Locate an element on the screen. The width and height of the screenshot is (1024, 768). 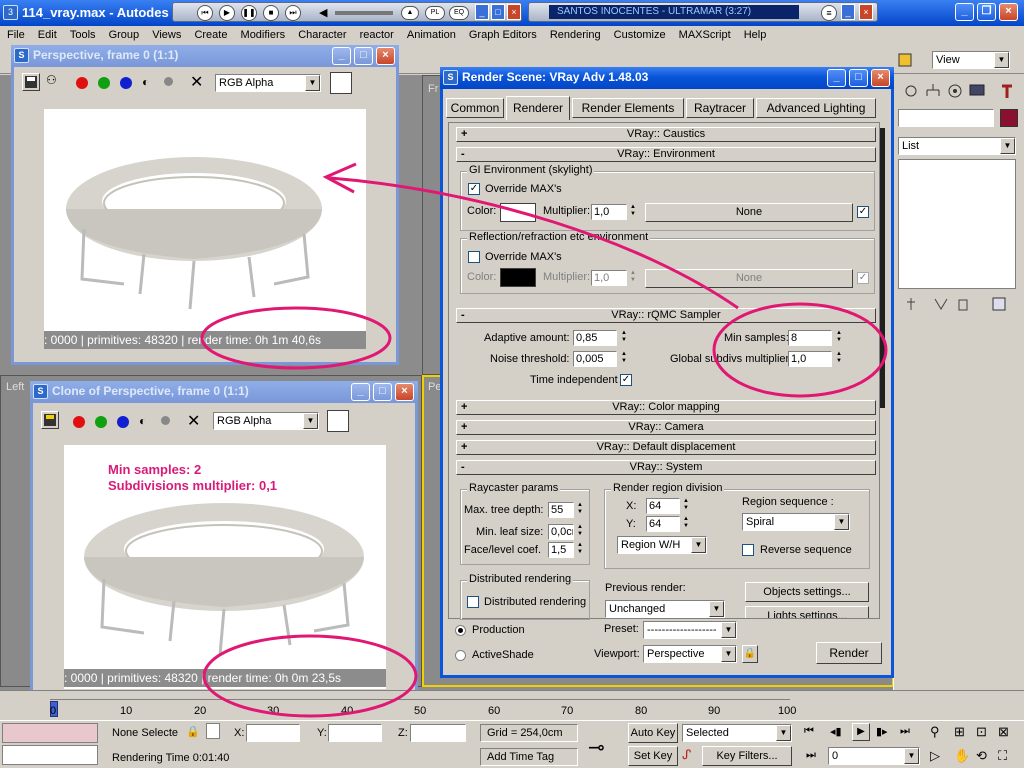
auto-key-button: Auto Key is located at coordinates (653, 733).